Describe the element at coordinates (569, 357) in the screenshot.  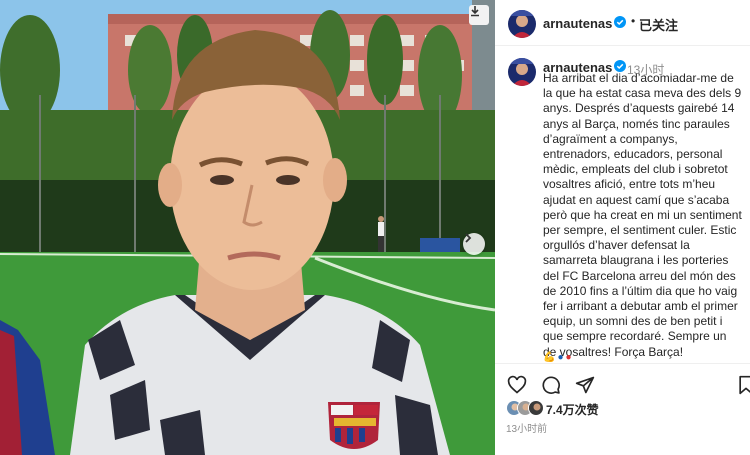
I see `red-circle-emoji-icon: ●` at that location.